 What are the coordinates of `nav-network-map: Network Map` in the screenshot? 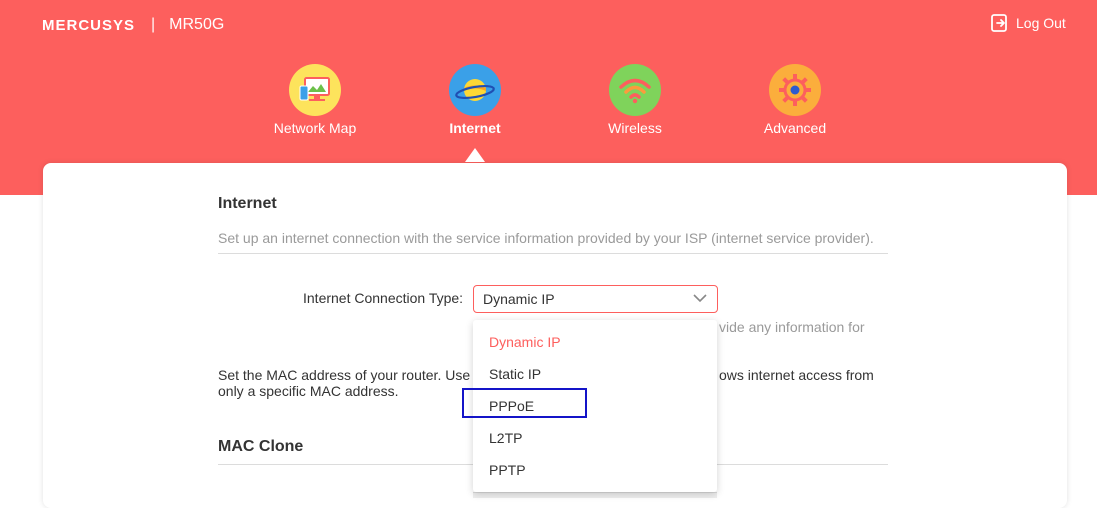 It's located at (315, 100).